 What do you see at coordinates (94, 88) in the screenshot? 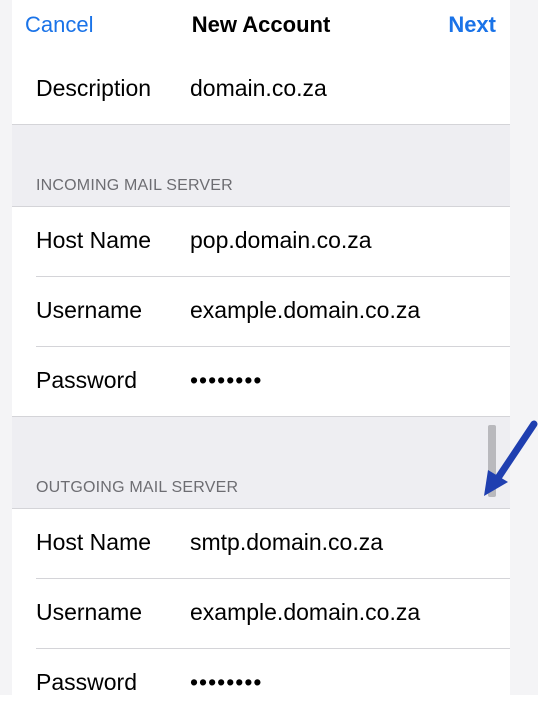
I see `description-label: Description` at bounding box center [94, 88].